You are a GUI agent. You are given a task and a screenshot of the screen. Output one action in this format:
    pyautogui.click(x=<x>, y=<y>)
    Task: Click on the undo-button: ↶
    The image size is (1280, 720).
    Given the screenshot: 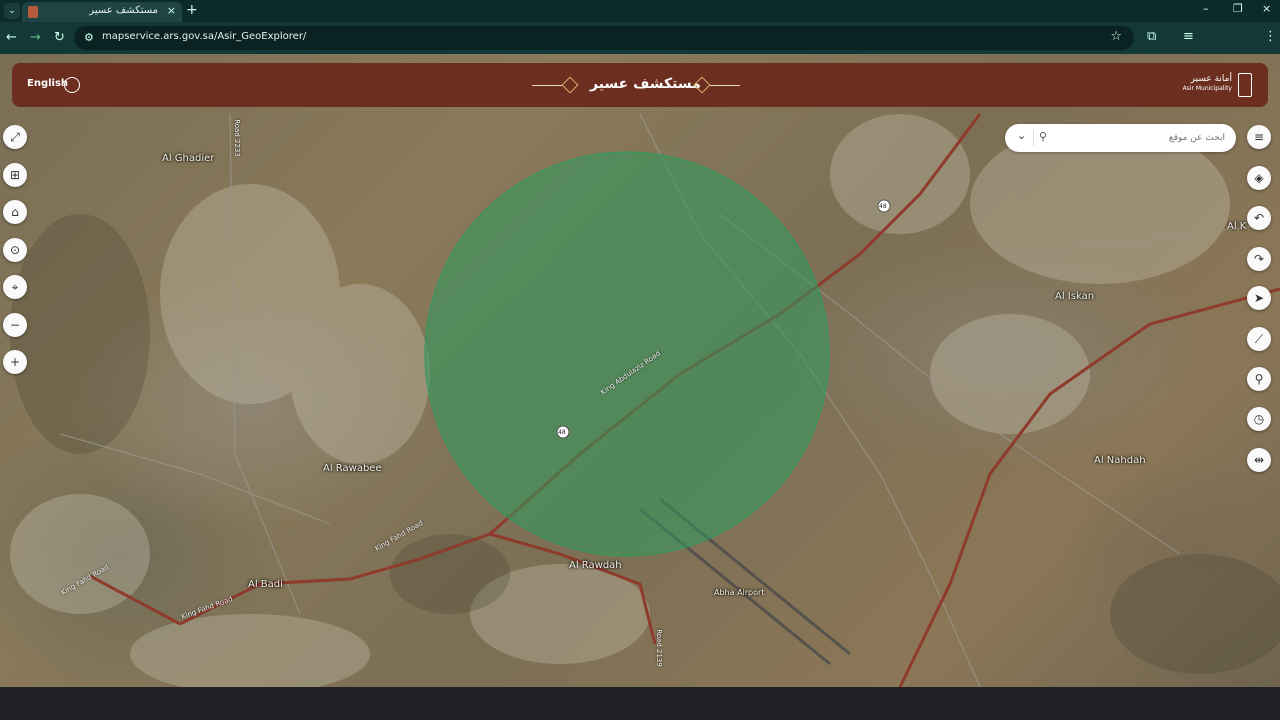 What is the action you would take?
    pyautogui.click(x=1259, y=218)
    